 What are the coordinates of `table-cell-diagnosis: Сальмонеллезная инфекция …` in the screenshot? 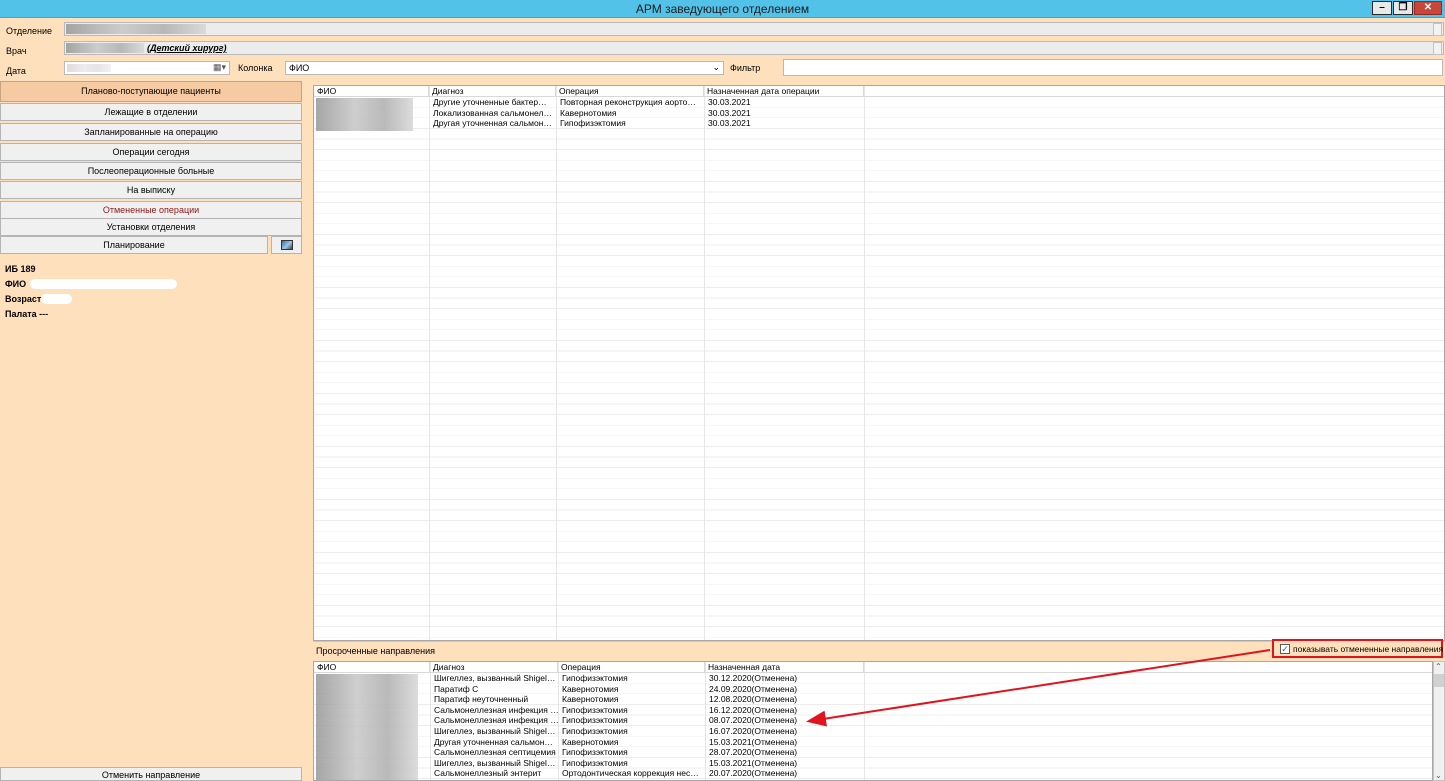 It's located at (496, 720).